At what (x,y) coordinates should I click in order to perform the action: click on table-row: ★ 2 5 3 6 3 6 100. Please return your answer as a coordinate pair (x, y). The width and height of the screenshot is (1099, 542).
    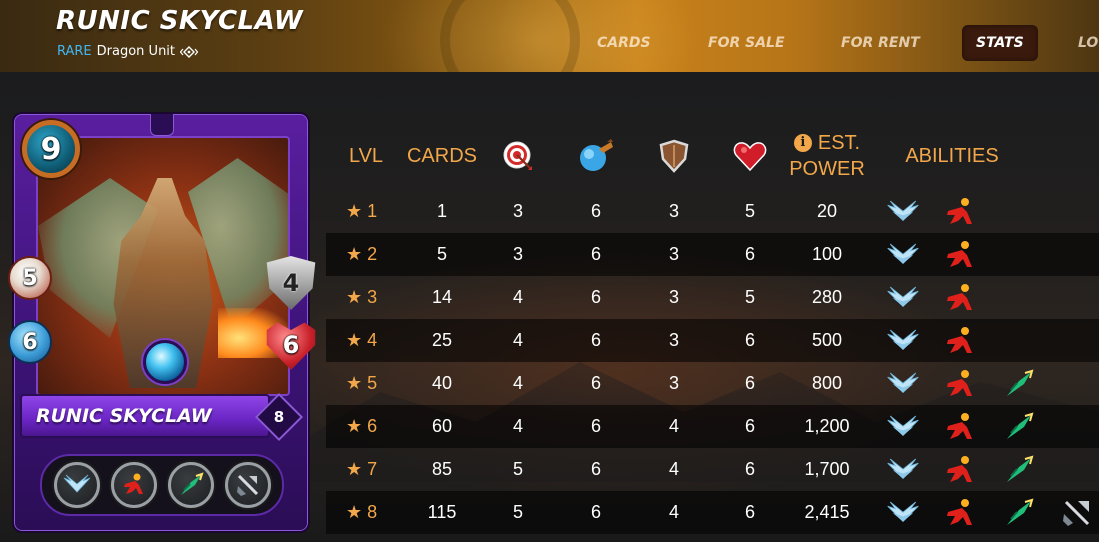
    Looking at the image, I should click on (712, 254).